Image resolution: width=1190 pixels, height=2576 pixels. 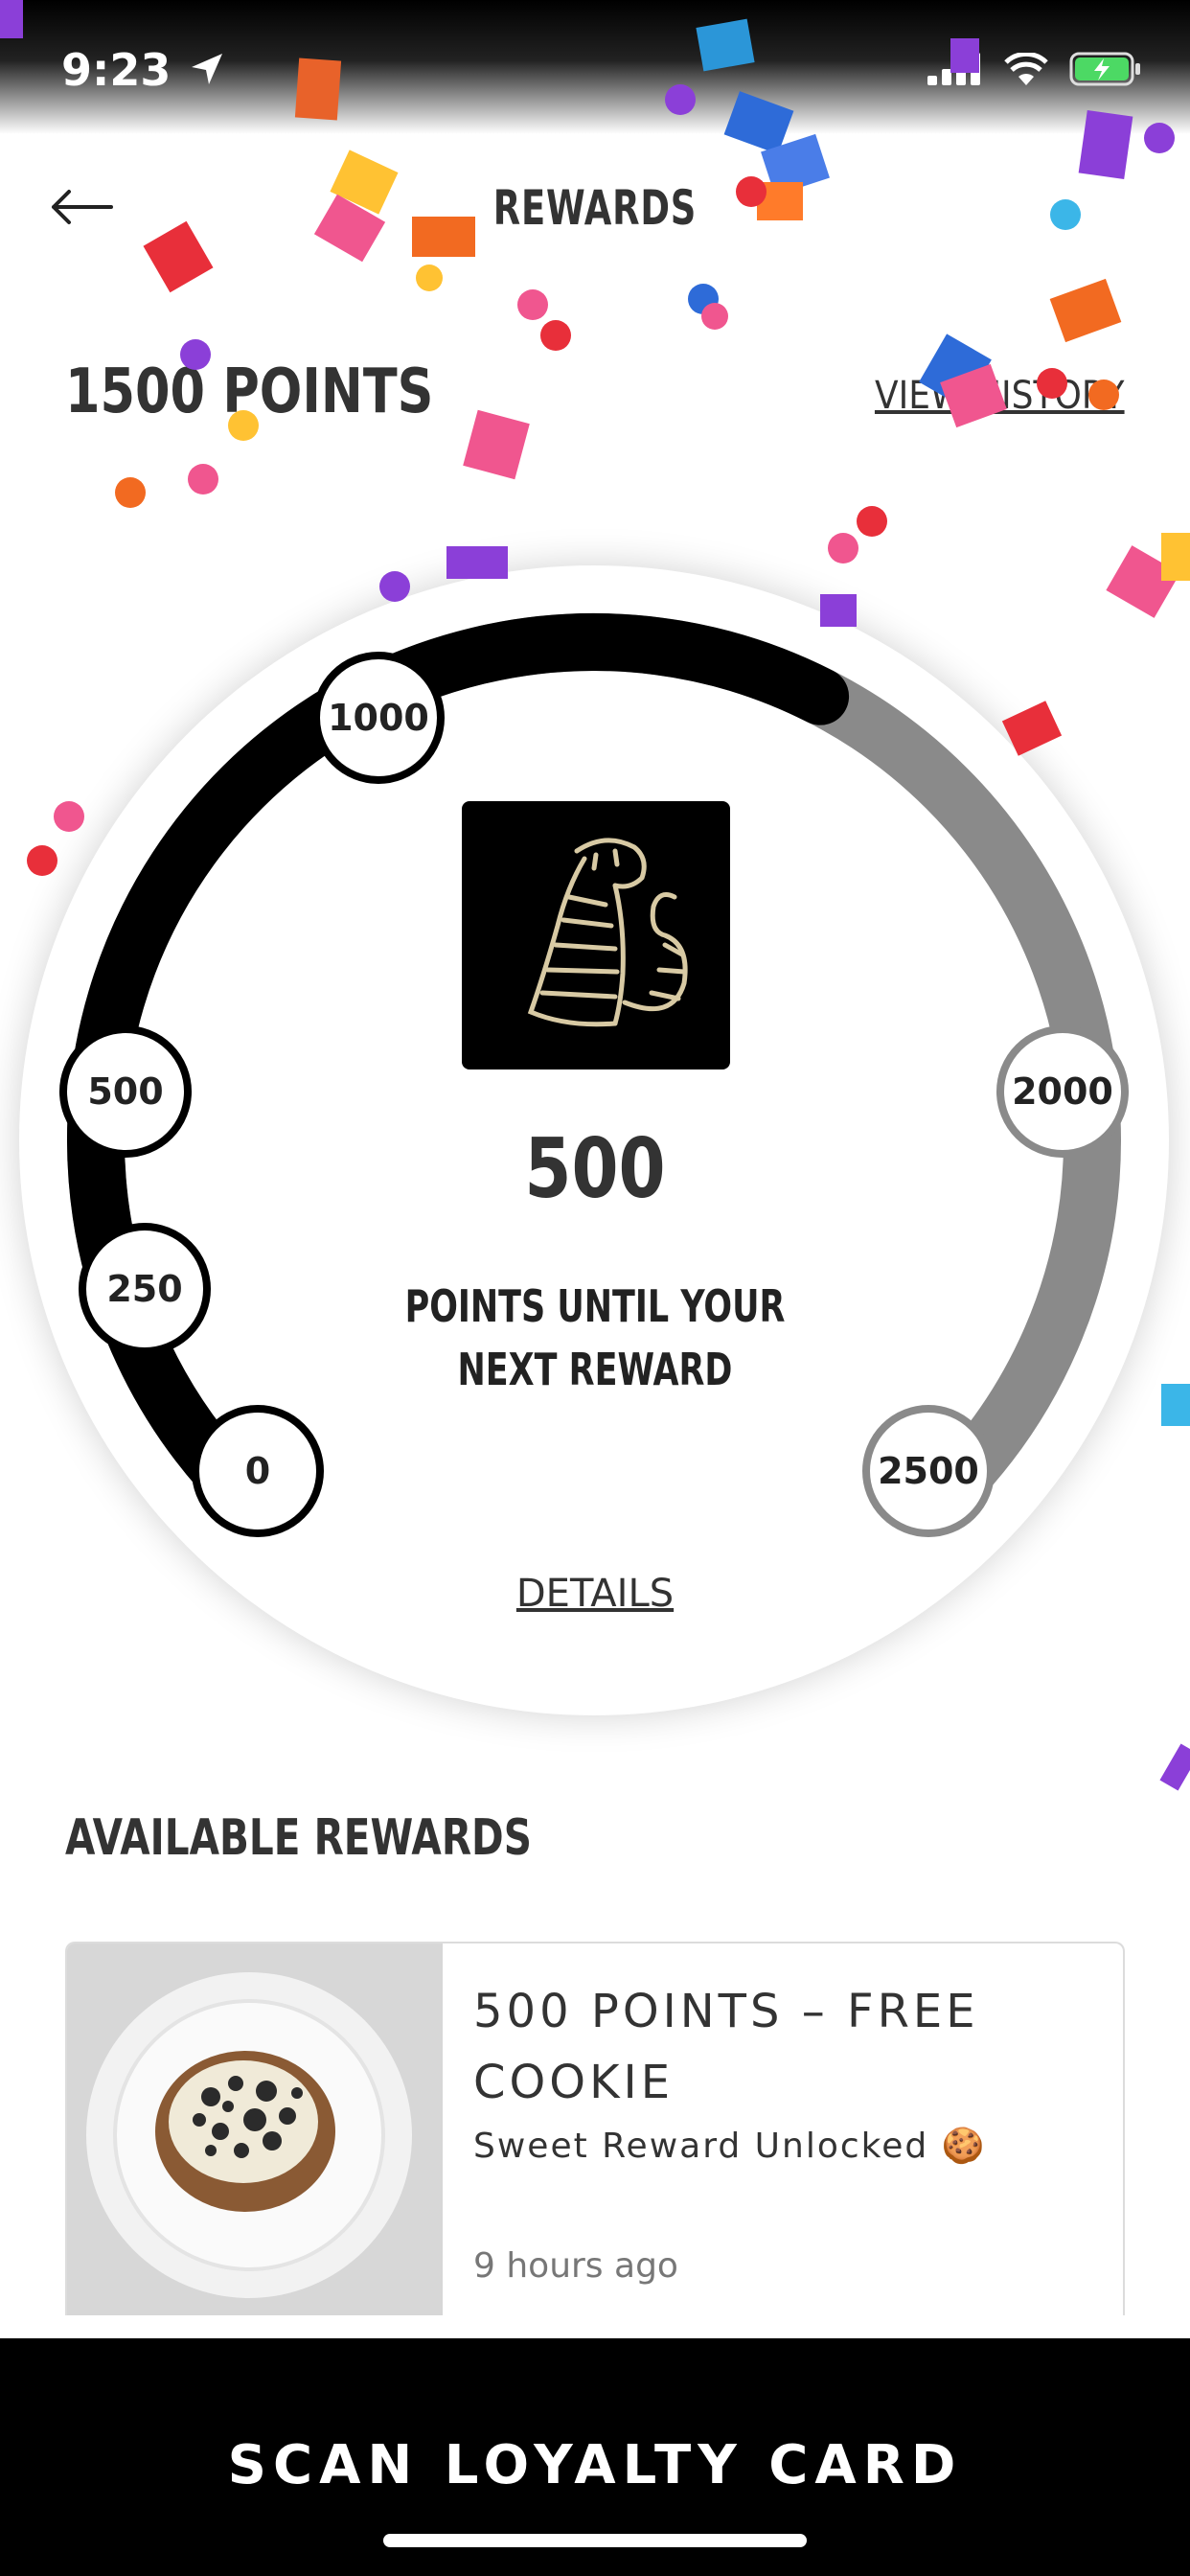 What do you see at coordinates (117, 70) in the screenshot?
I see `status-time: 9:23` at bounding box center [117, 70].